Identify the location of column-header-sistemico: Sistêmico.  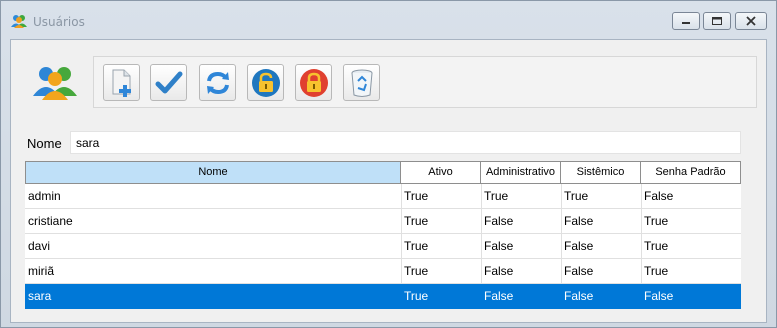
(601, 172).